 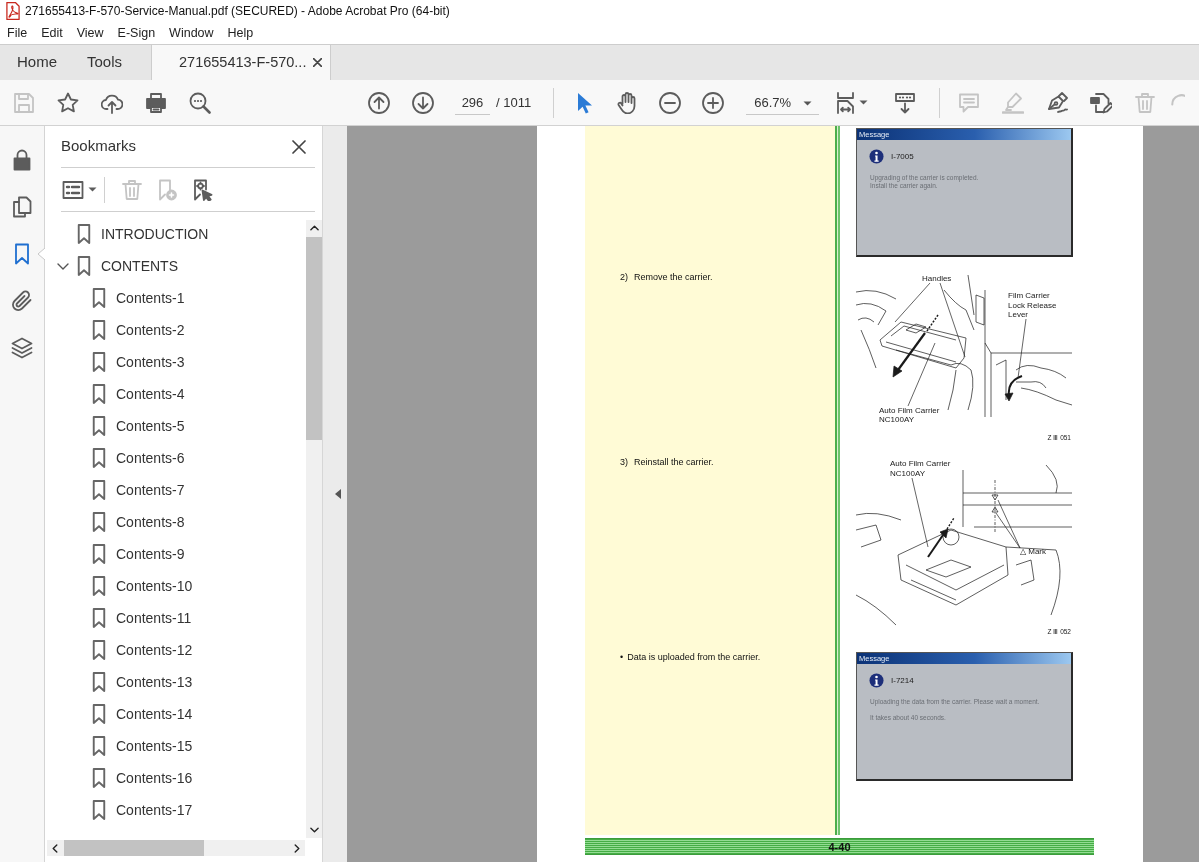 I want to click on horizontal-scrollbar, so click(x=176, y=848).